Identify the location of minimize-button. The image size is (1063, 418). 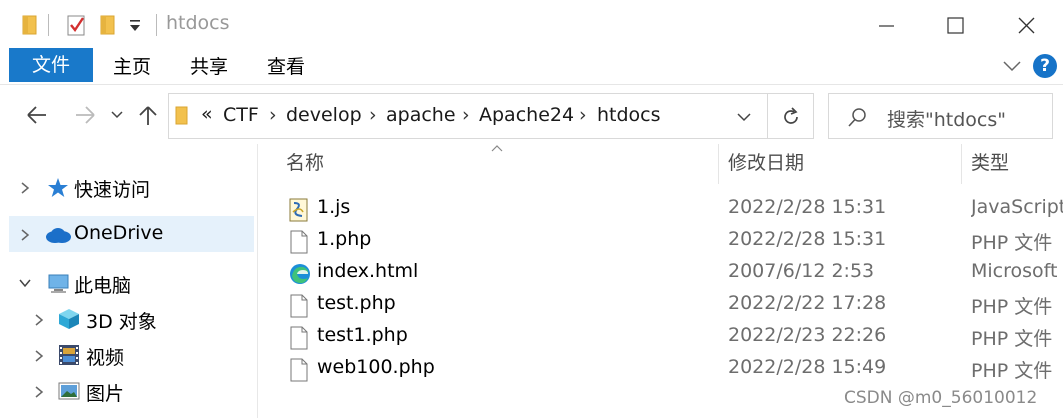
(886, 25).